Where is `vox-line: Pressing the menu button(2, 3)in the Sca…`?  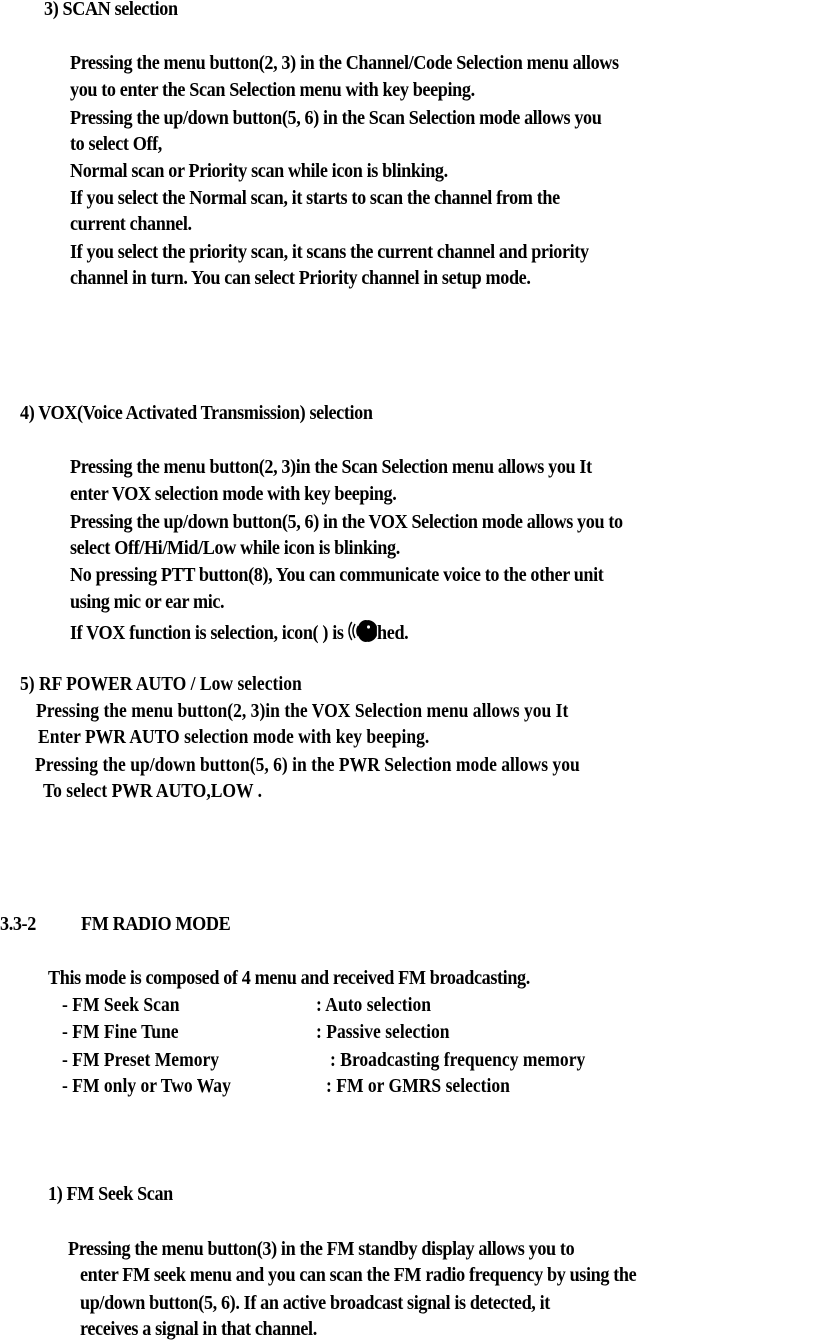
vox-line: Pressing the menu button(2, 3)in the Sca… is located at coordinates (331, 467).